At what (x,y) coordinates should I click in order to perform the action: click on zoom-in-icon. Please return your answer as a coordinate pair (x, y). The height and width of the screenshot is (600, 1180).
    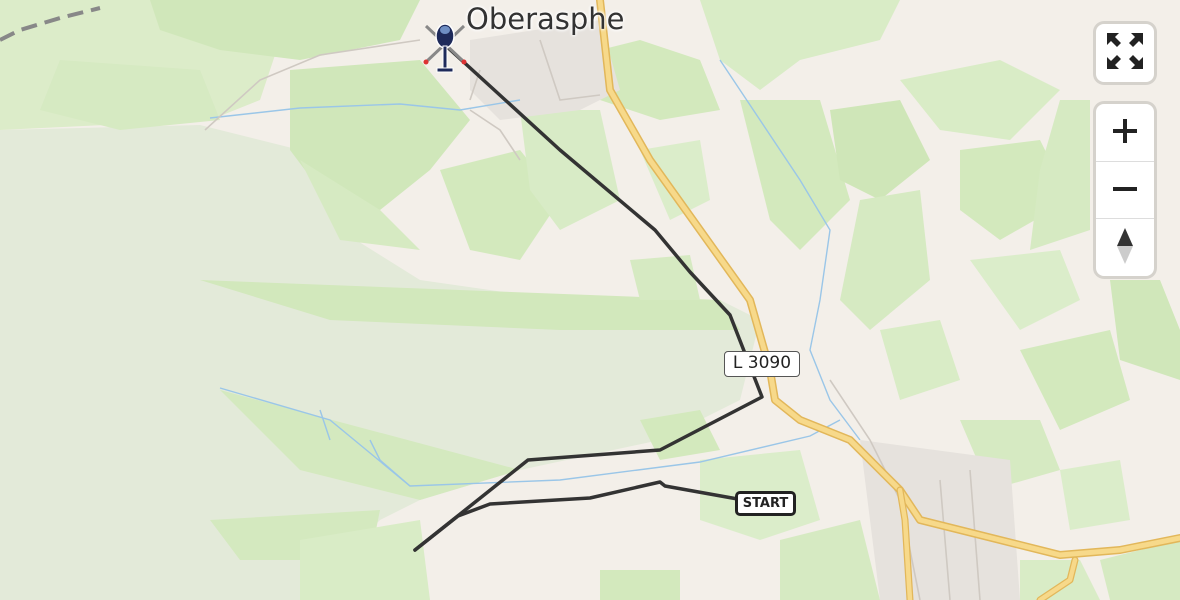
    Looking at the image, I should click on (1125, 133).